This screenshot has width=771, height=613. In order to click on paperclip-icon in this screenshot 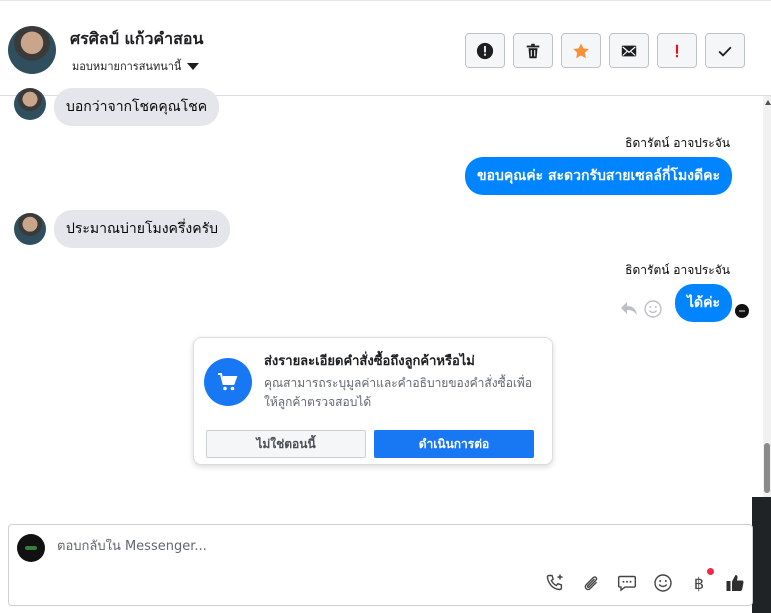, I will do `click(591, 583)`.